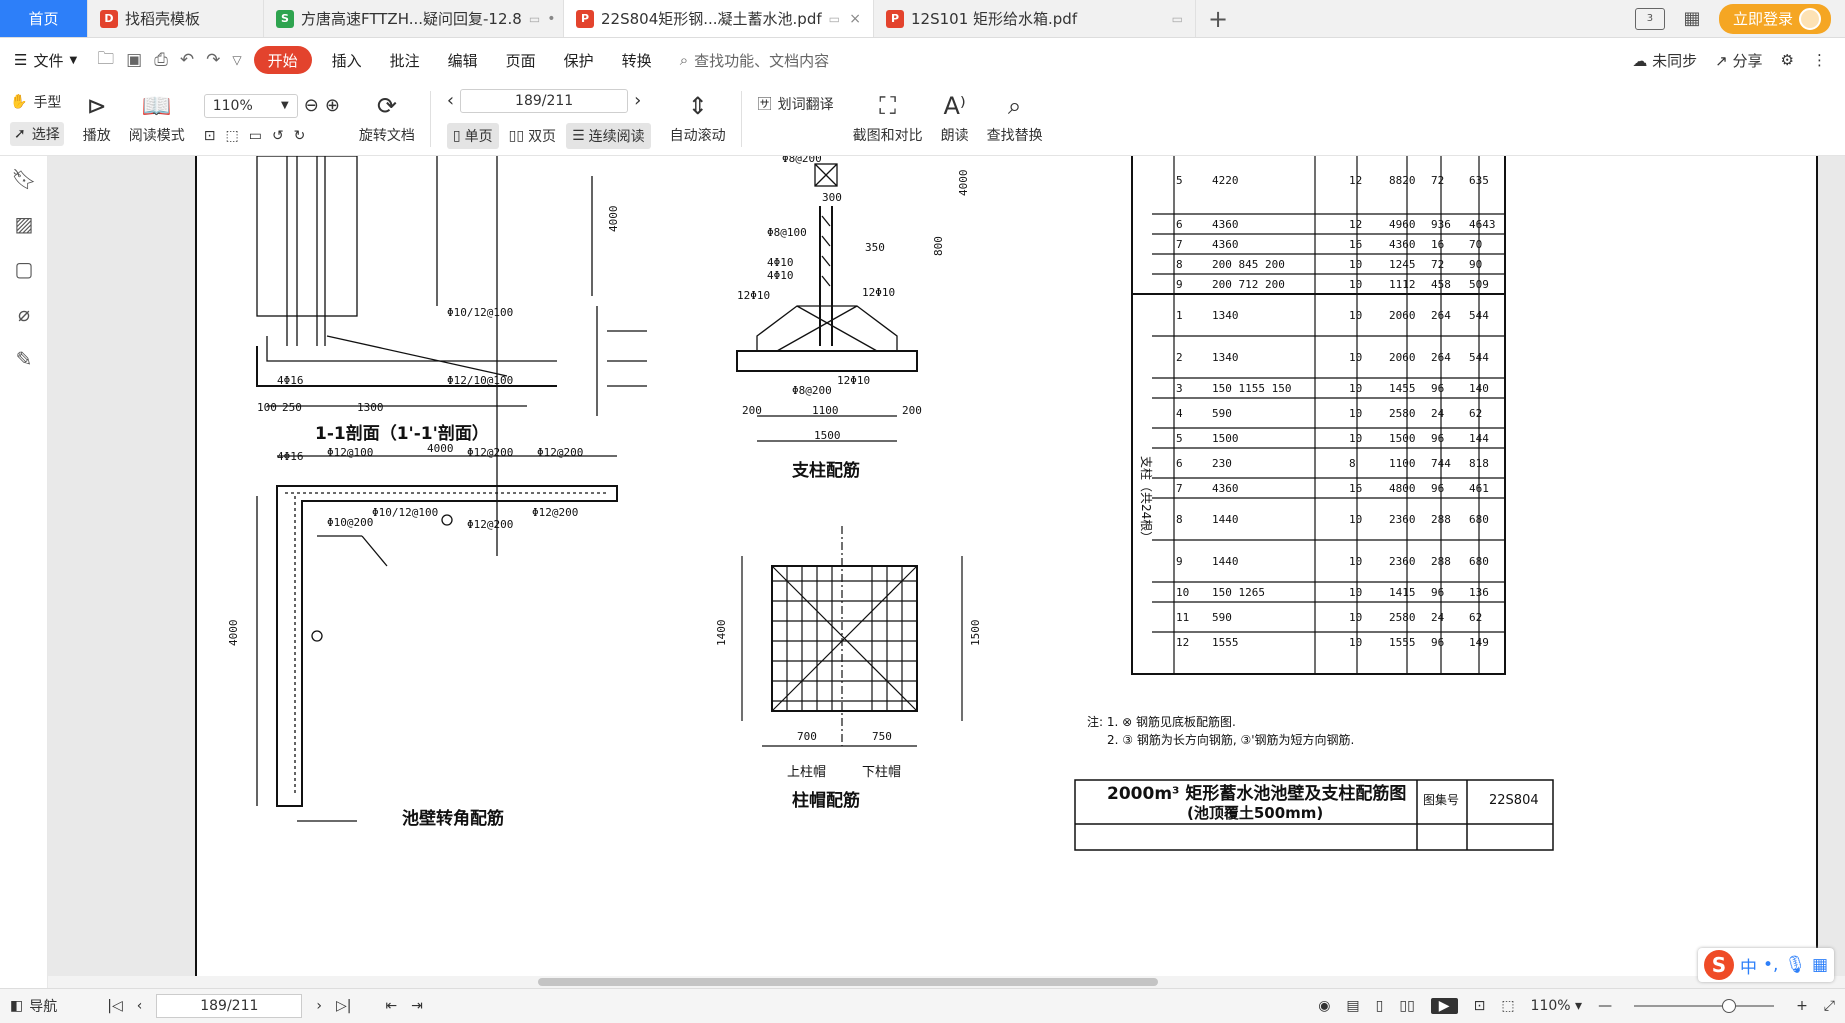 This screenshot has width=1845, height=1023. What do you see at coordinates (300, 136) in the screenshot?
I see `rotate-right-icon: ↻` at bounding box center [300, 136].